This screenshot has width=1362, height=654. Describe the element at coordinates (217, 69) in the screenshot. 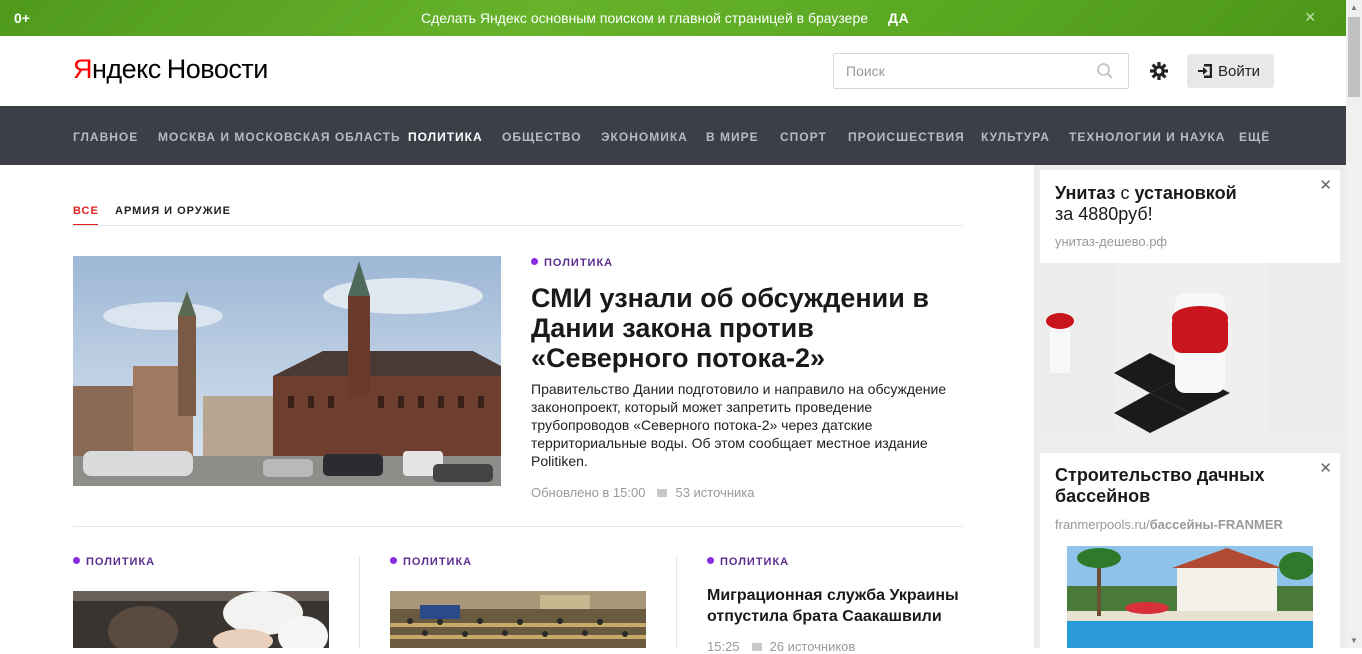

I see `logo-service: Новости` at that location.